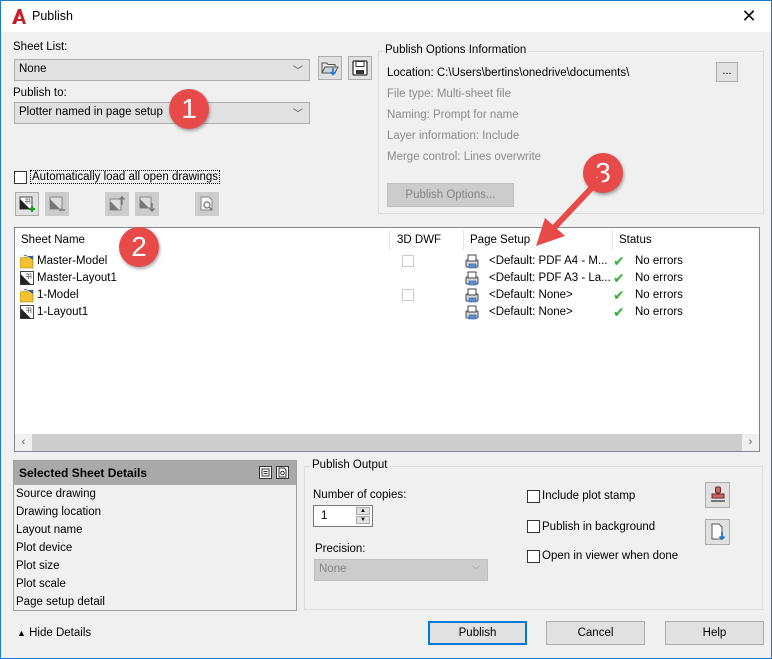  I want to click on plot-stamp-settings-button, so click(717, 495).